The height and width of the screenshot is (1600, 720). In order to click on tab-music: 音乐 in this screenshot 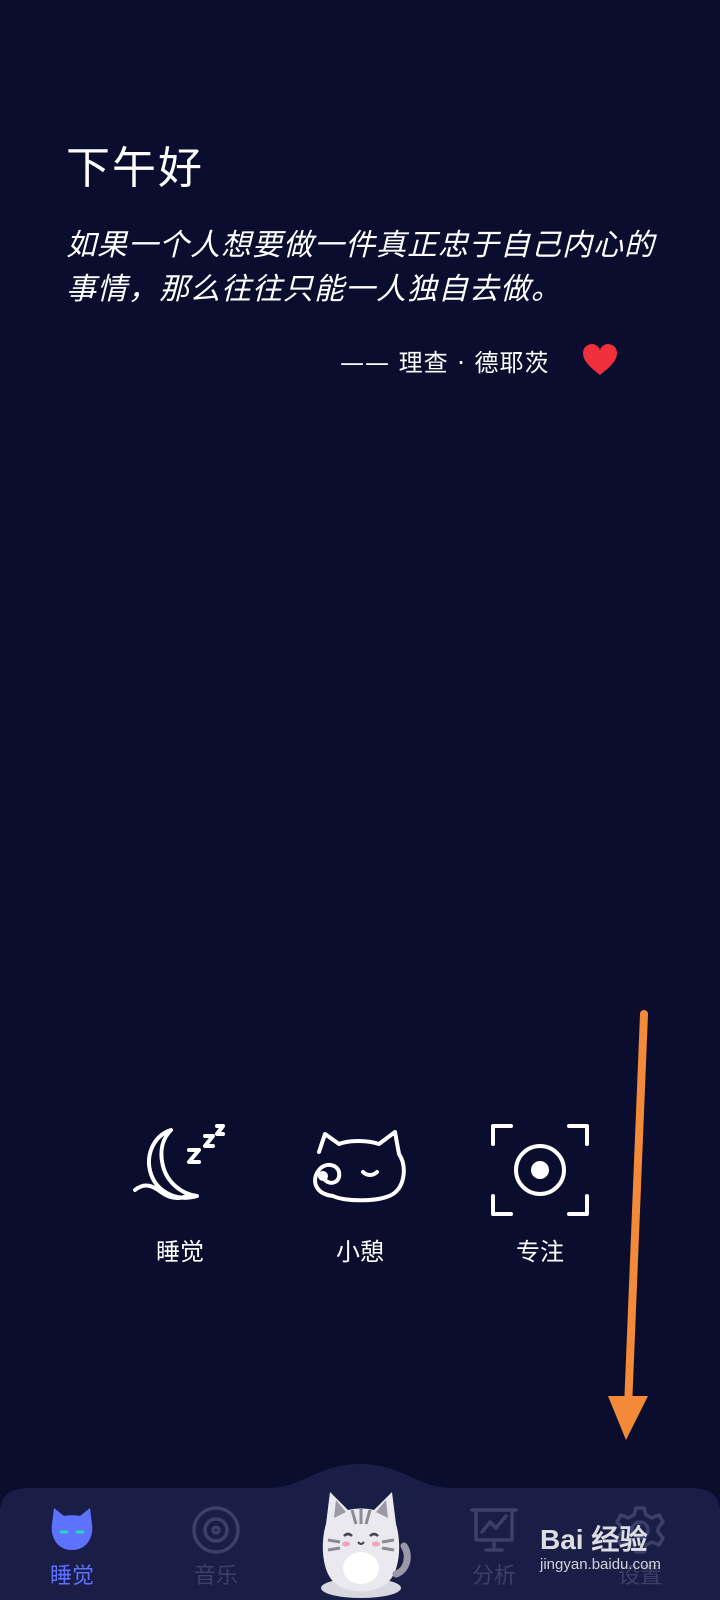, I will do `click(216, 1552)`.